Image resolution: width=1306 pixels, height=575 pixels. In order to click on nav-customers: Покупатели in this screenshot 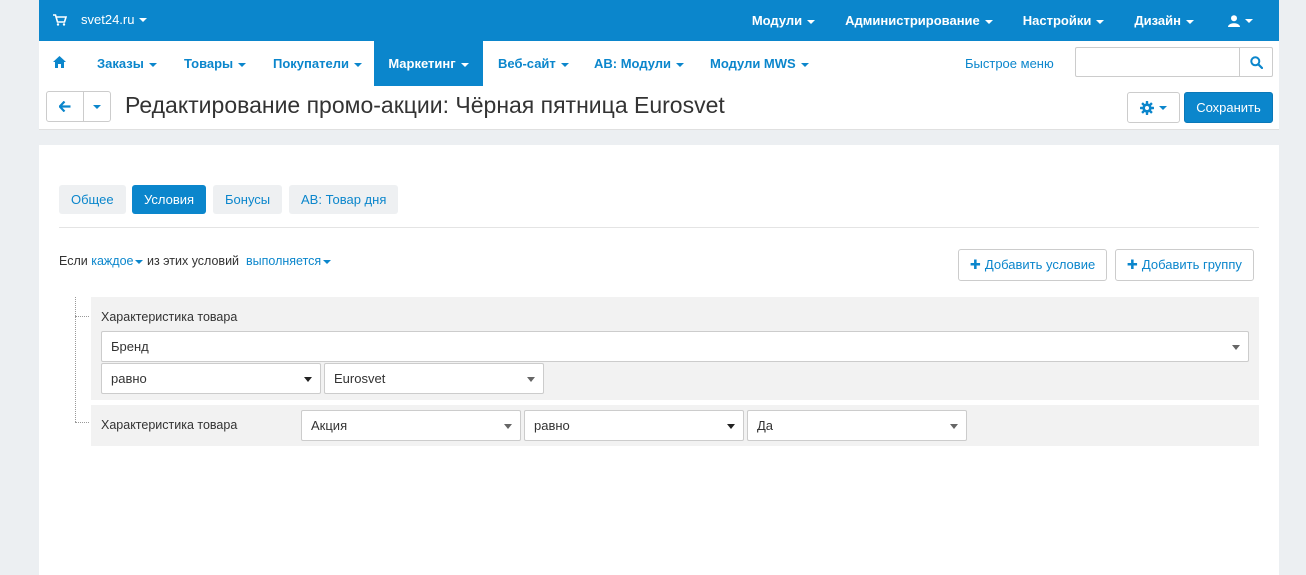, I will do `click(317, 63)`.